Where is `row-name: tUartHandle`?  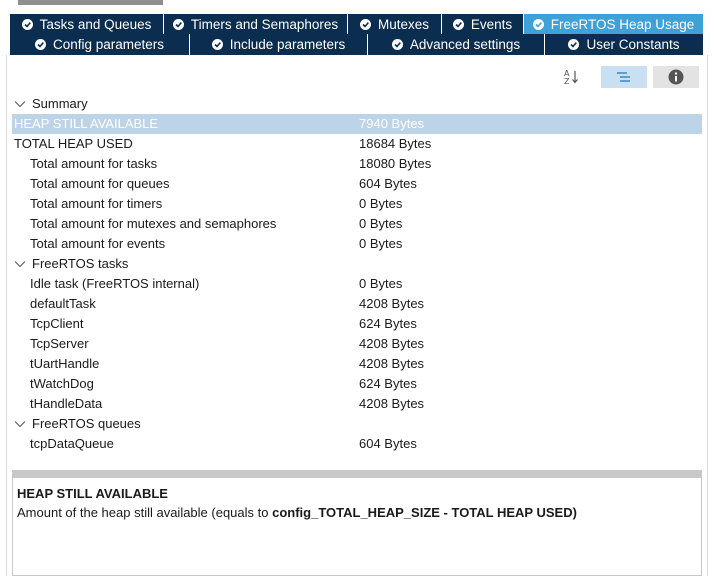
row-name: tUartHandle is located at coordinates (65, 363).